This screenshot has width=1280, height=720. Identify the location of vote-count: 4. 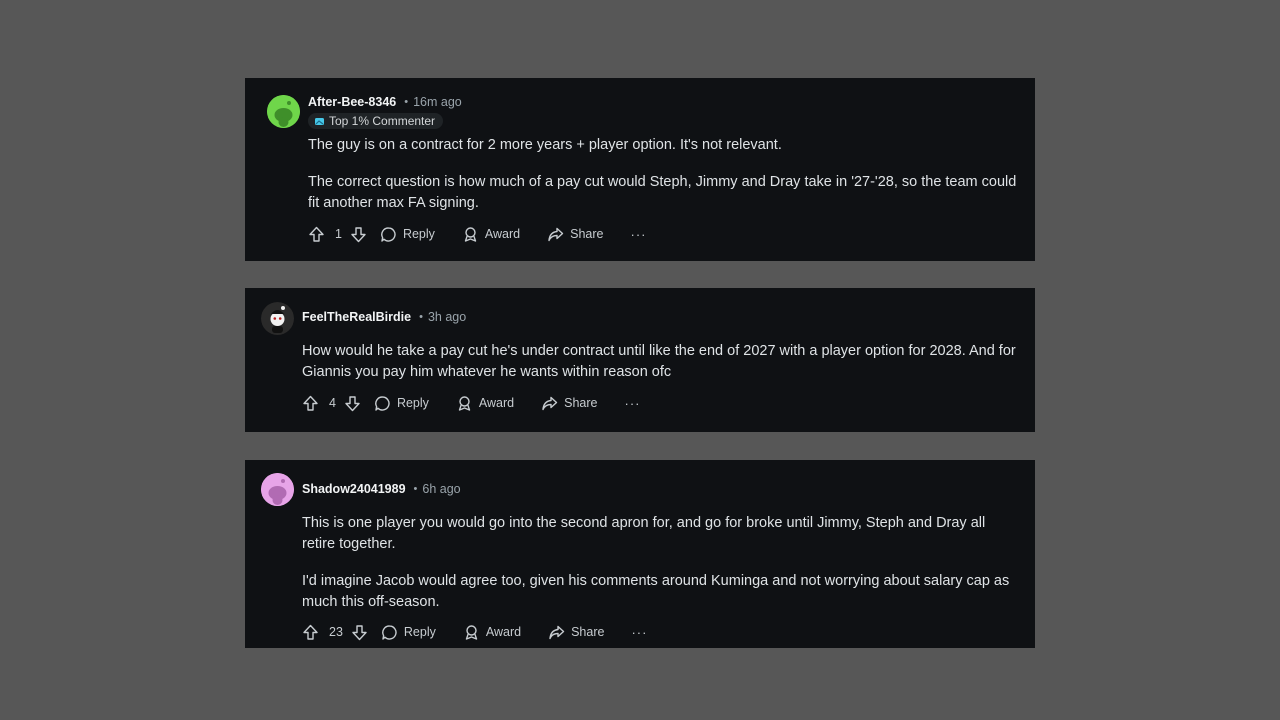
(332, 403).